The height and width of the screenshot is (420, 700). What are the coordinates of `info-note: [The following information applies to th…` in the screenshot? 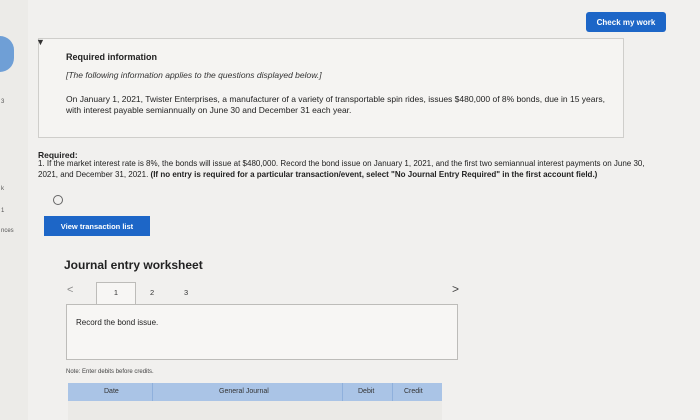 It's located at (194, 75).